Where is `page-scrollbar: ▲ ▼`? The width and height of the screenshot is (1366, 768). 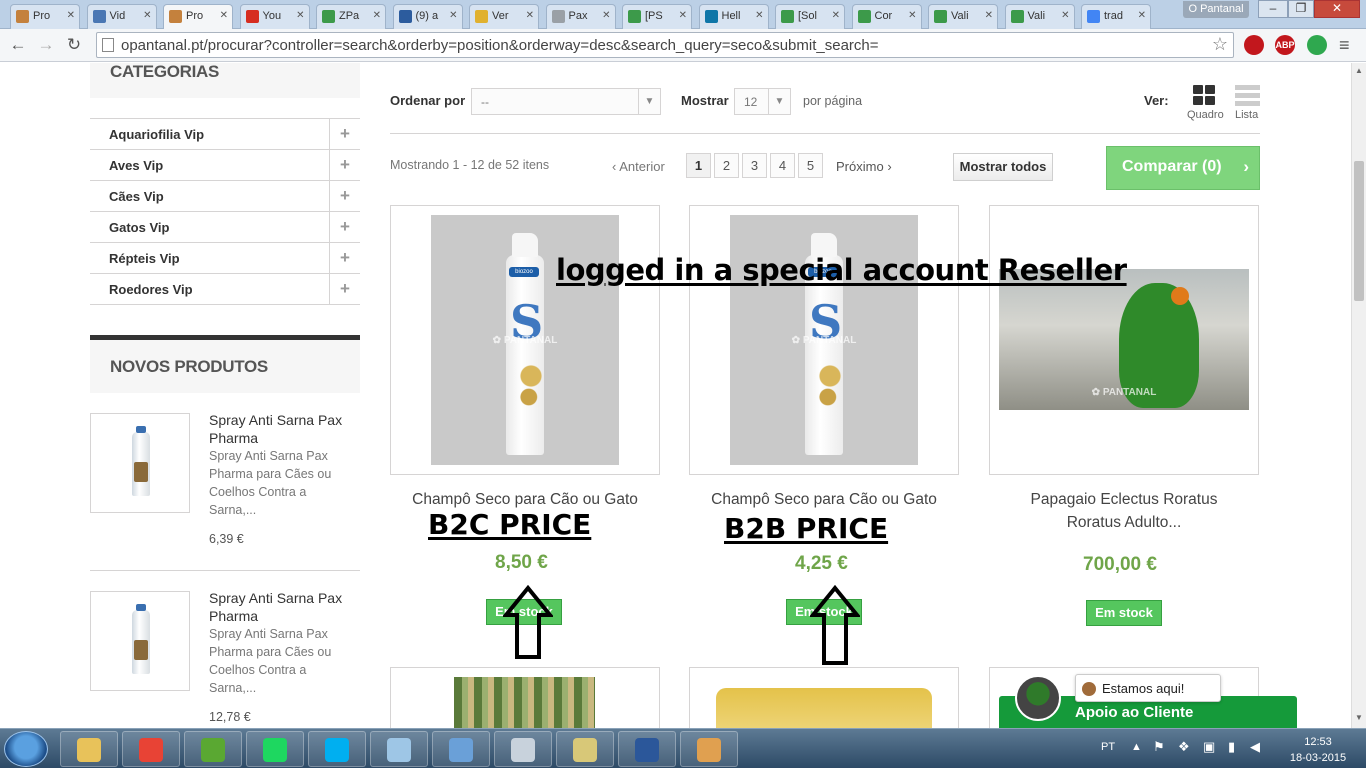 page-scrollbar: ▲ ▼ is located at coordinates (1358, 395).